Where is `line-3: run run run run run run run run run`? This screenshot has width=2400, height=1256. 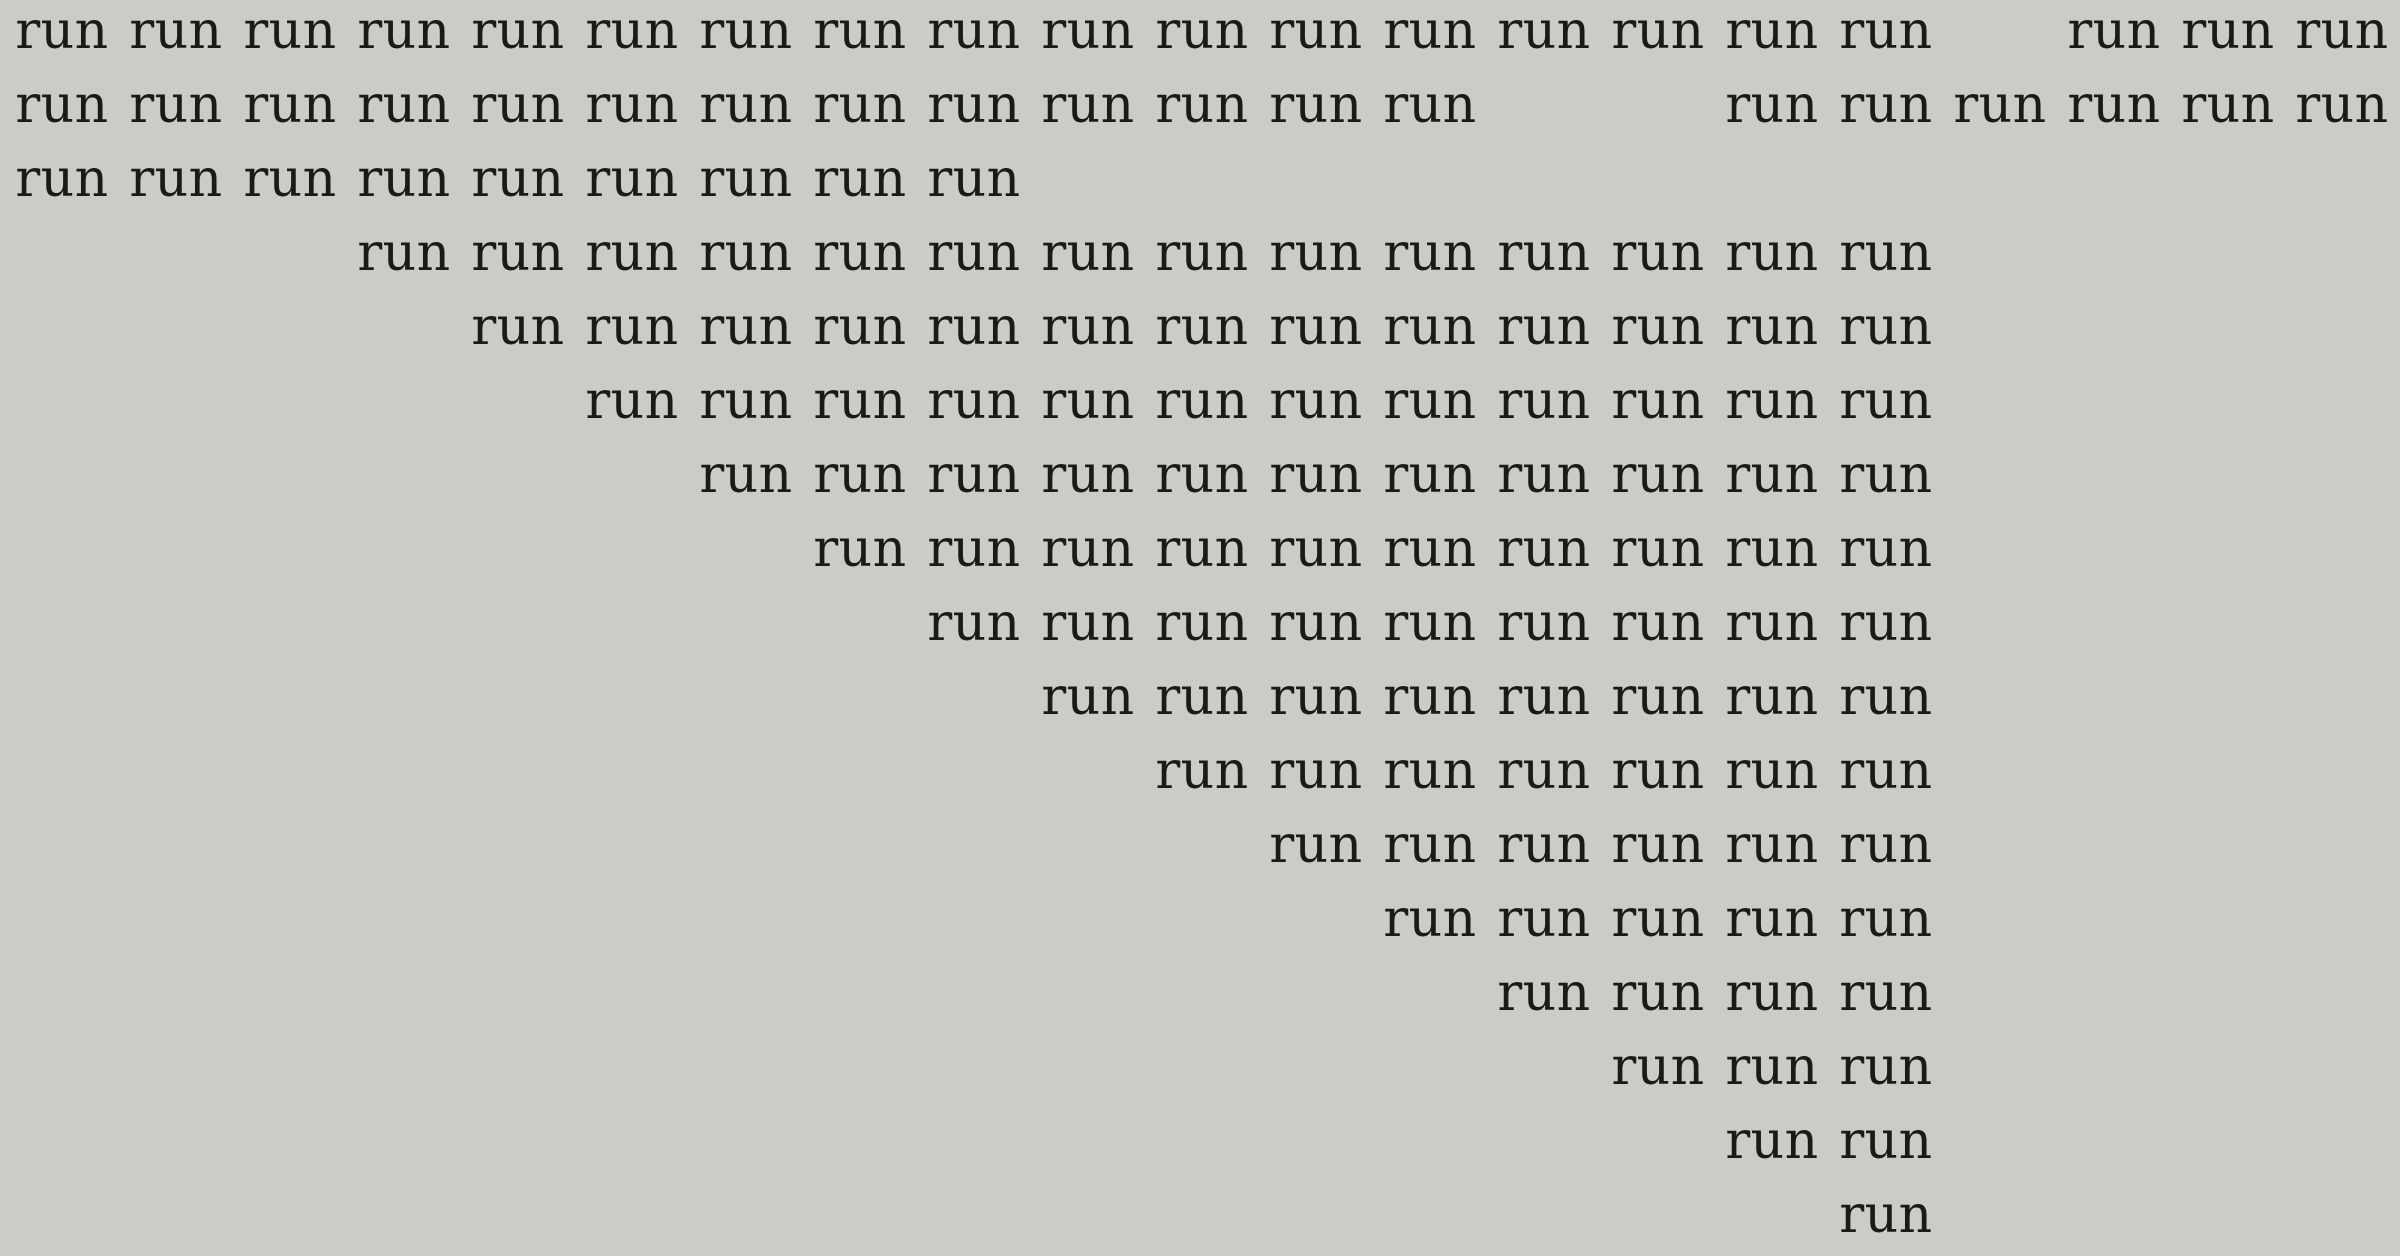 line-3: run run run run run run run run run is located at coordinates (1200, 179).